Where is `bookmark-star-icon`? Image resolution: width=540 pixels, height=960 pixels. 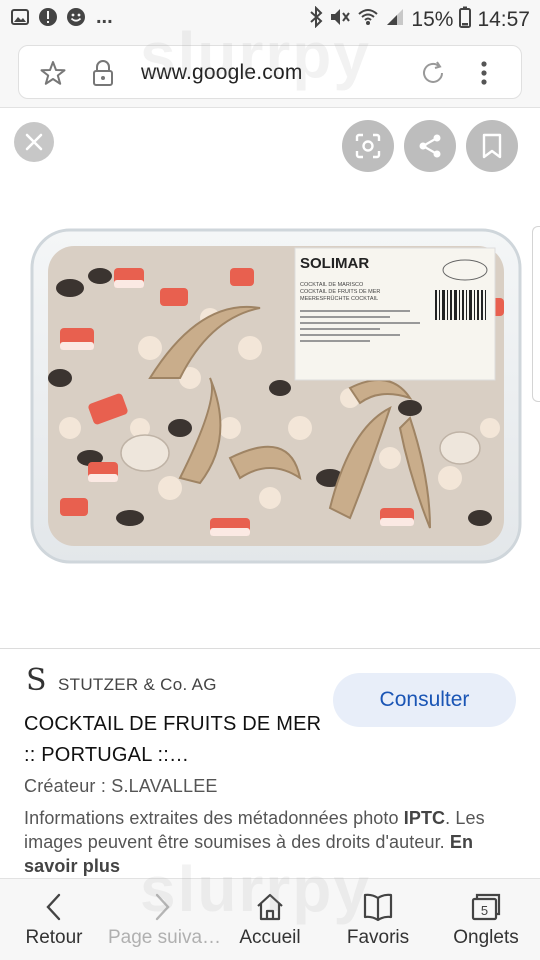 bookmark-star-icon is located at coordinates (53, 75).